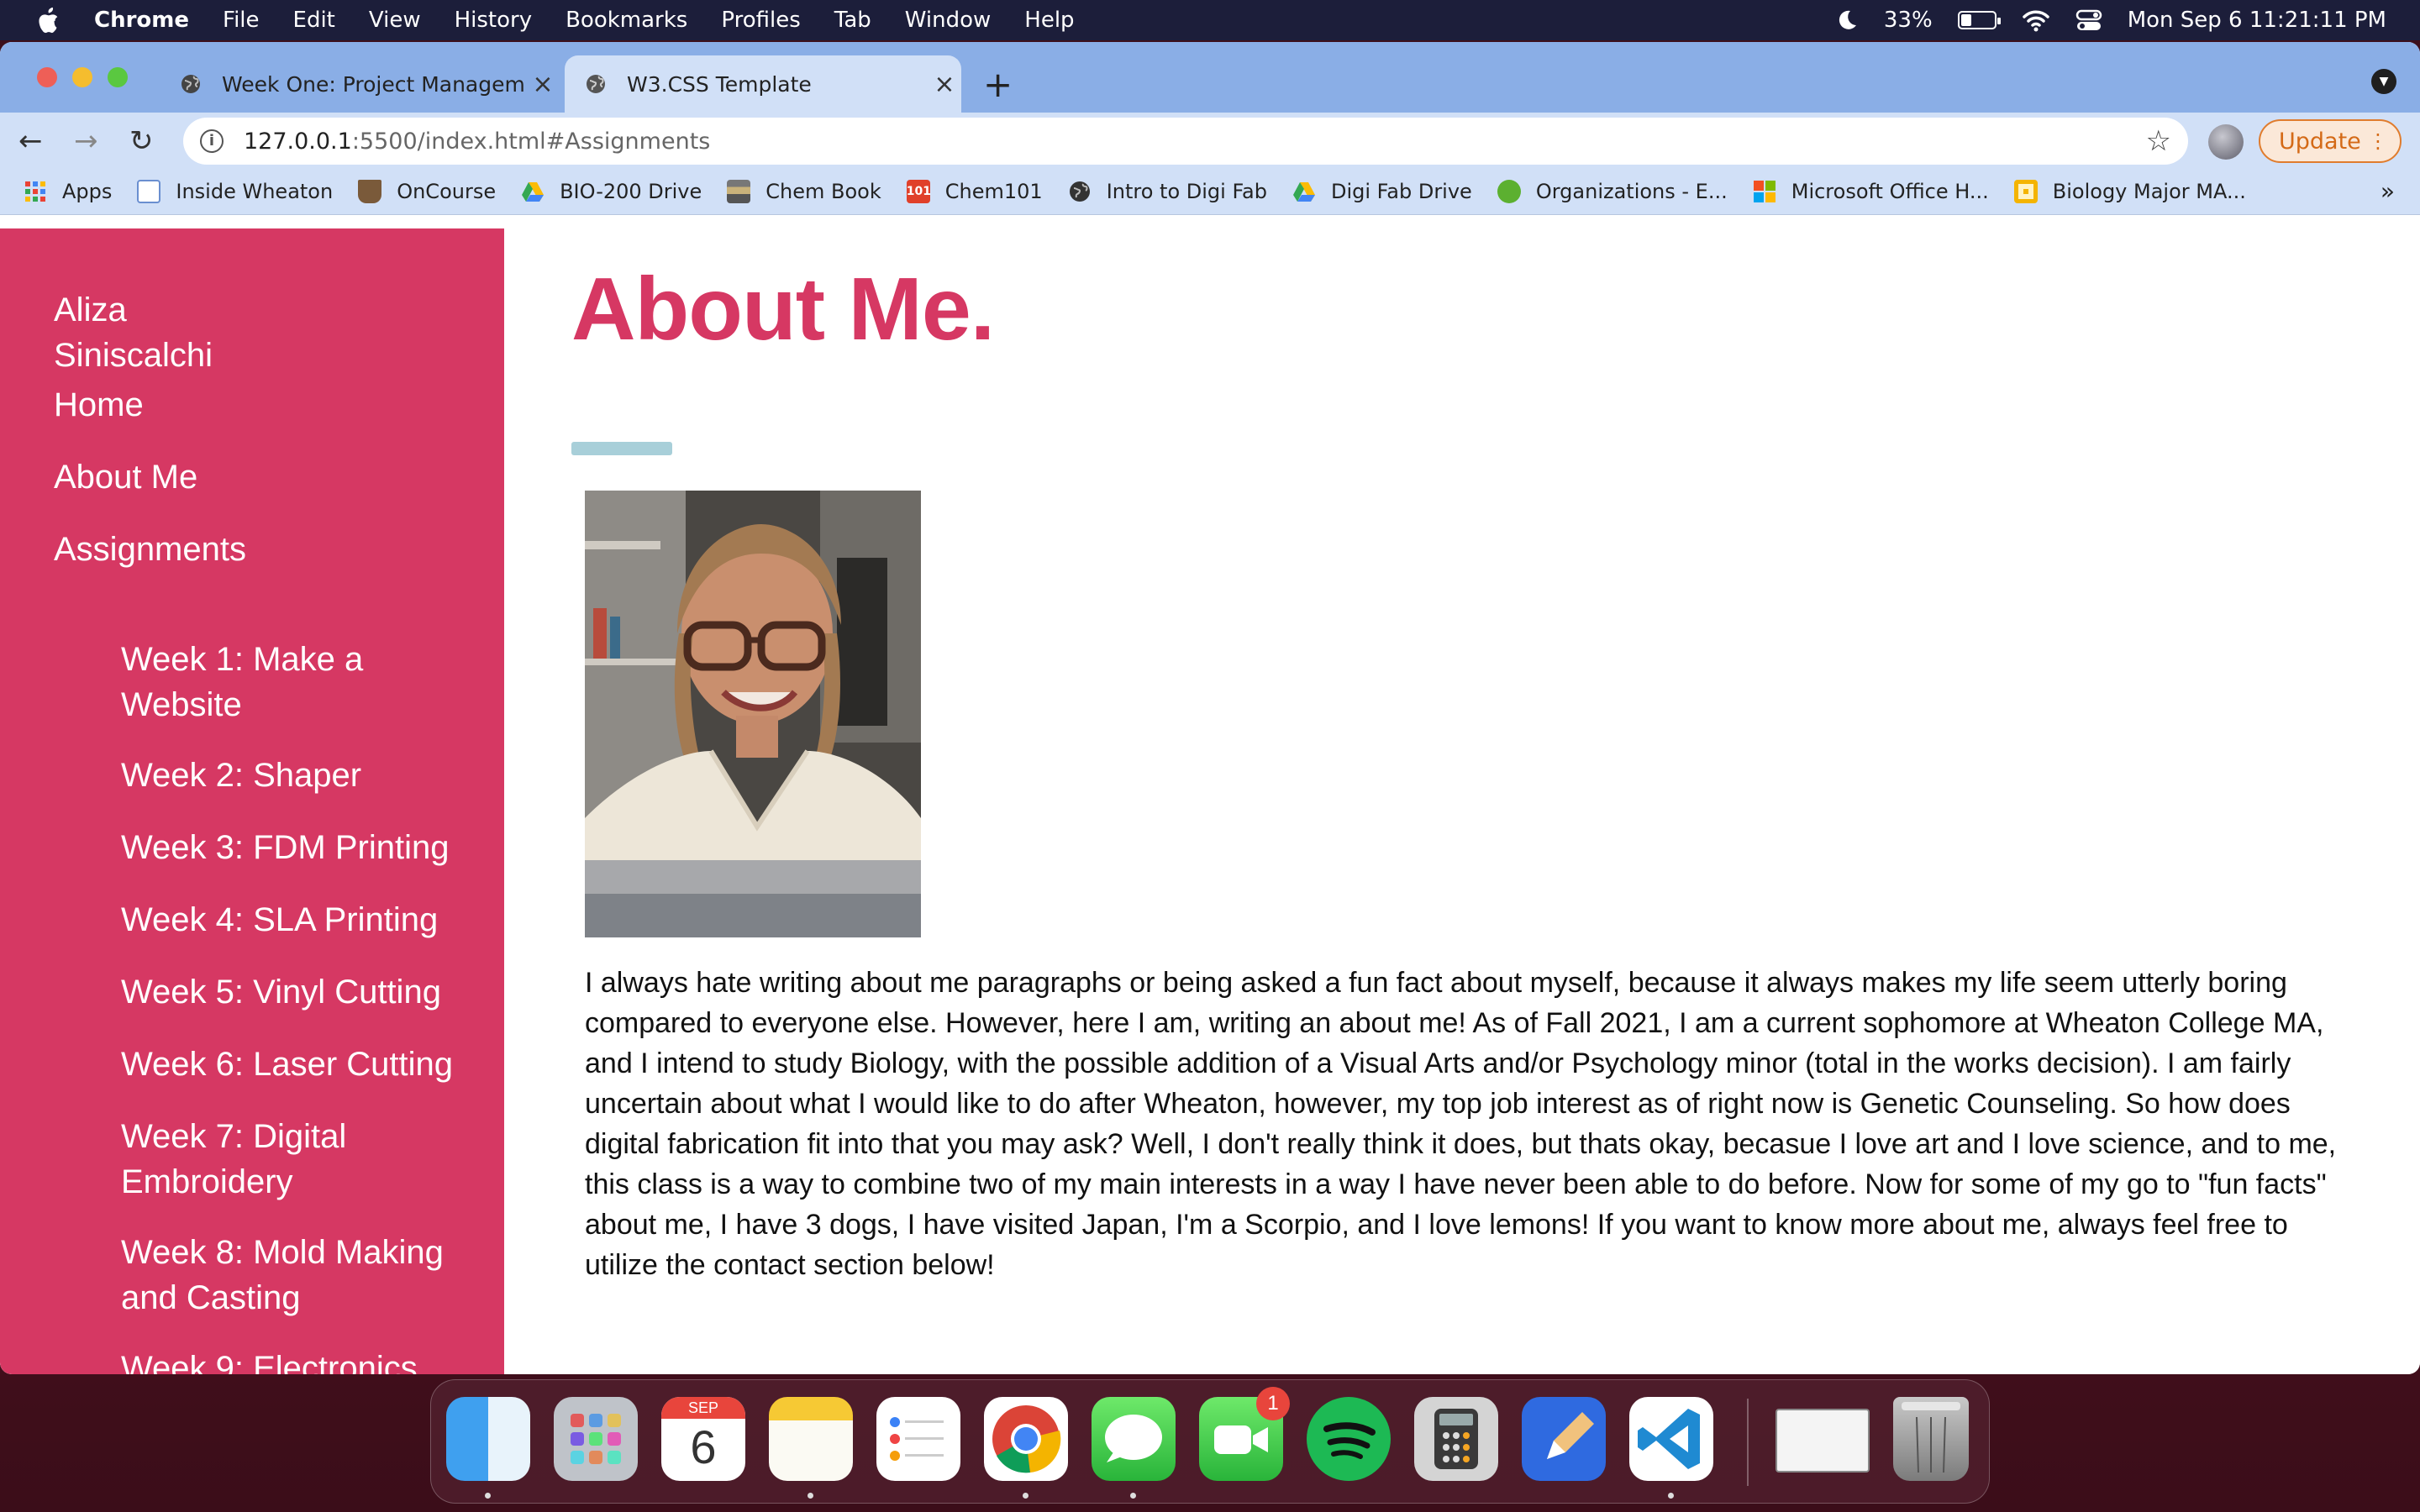 Image resolution: width=2420 pixels, height=1512 pixels. I want to click on menu-file: File, so click(241, 20).